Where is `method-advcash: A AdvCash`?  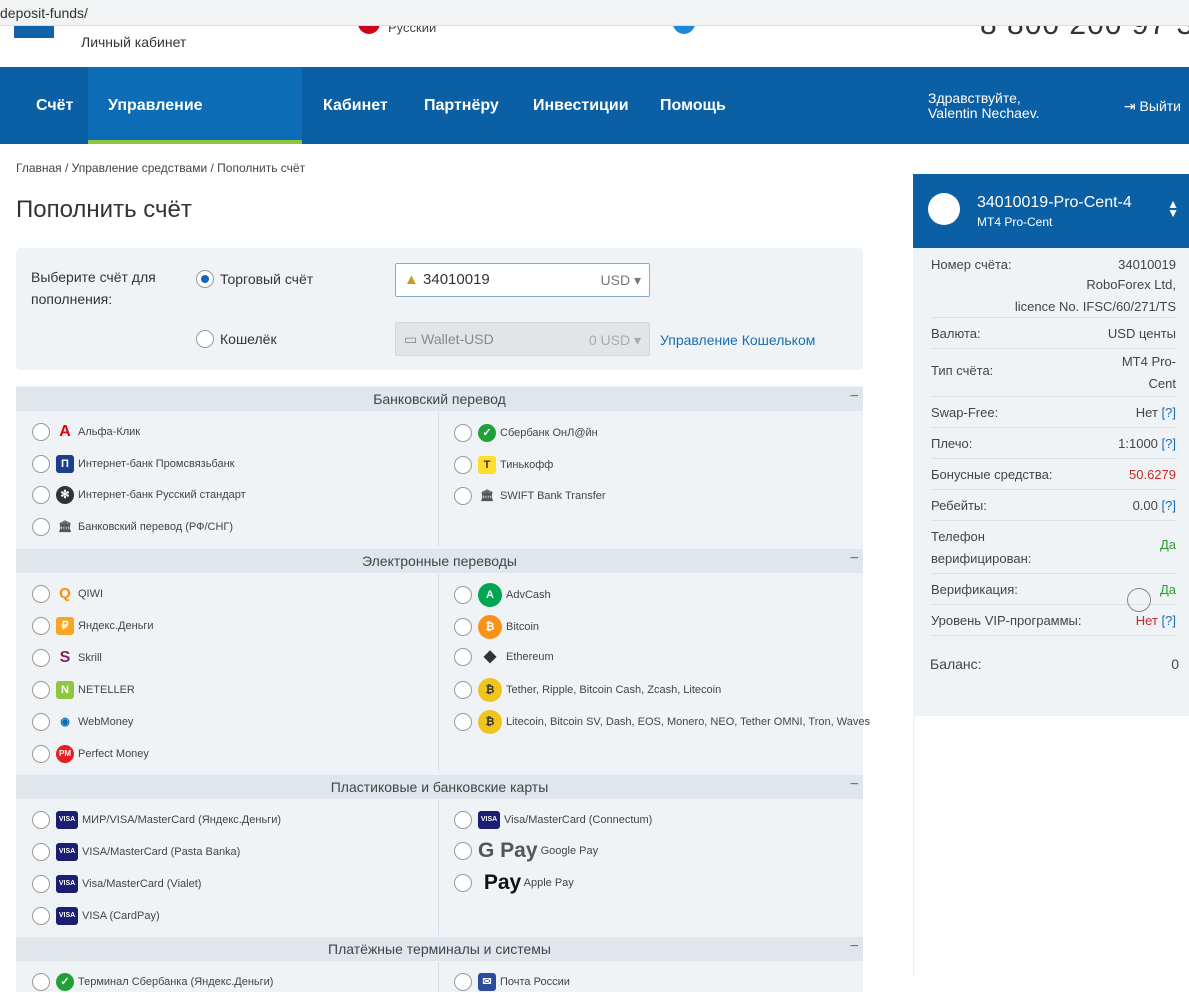 method-advcash: A AdvCash is located at coordinates (502, 595).